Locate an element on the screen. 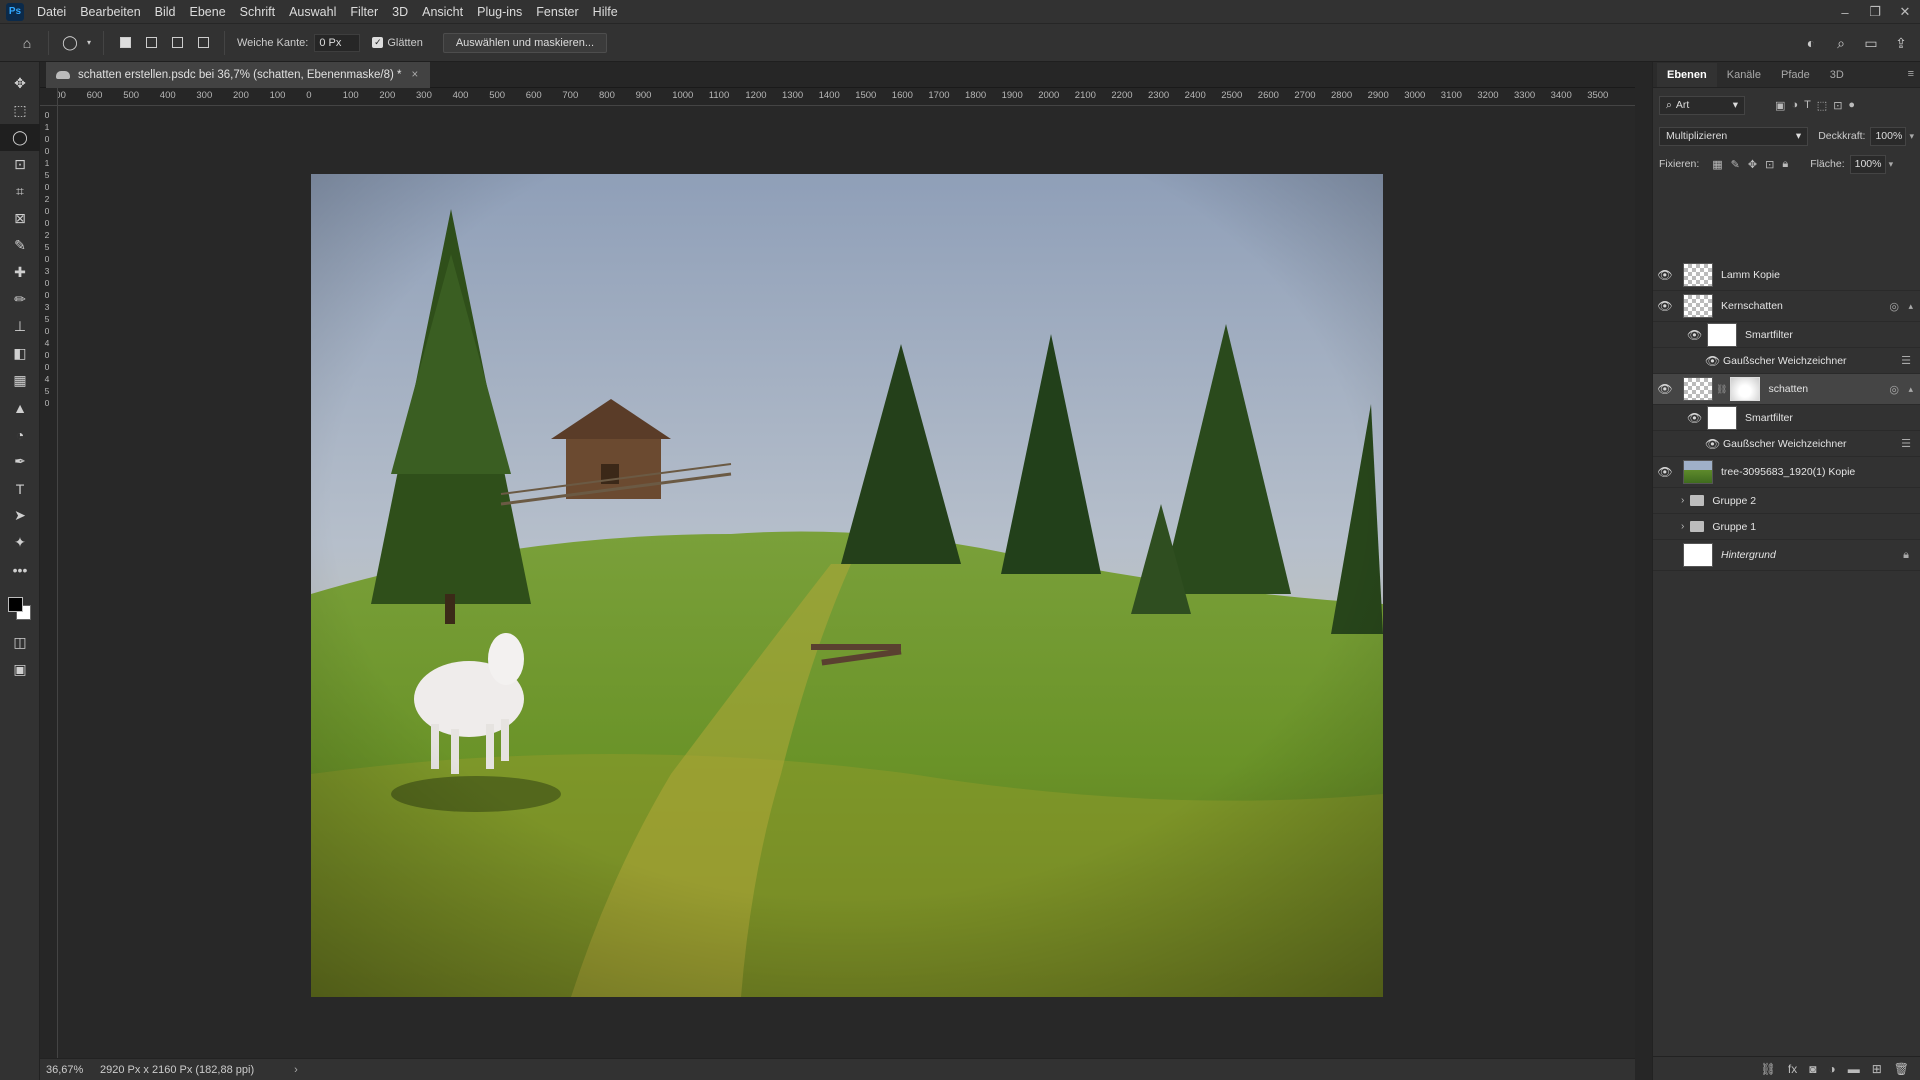  filter-options-icon: ☰ is located at coordinates (1906, 360).